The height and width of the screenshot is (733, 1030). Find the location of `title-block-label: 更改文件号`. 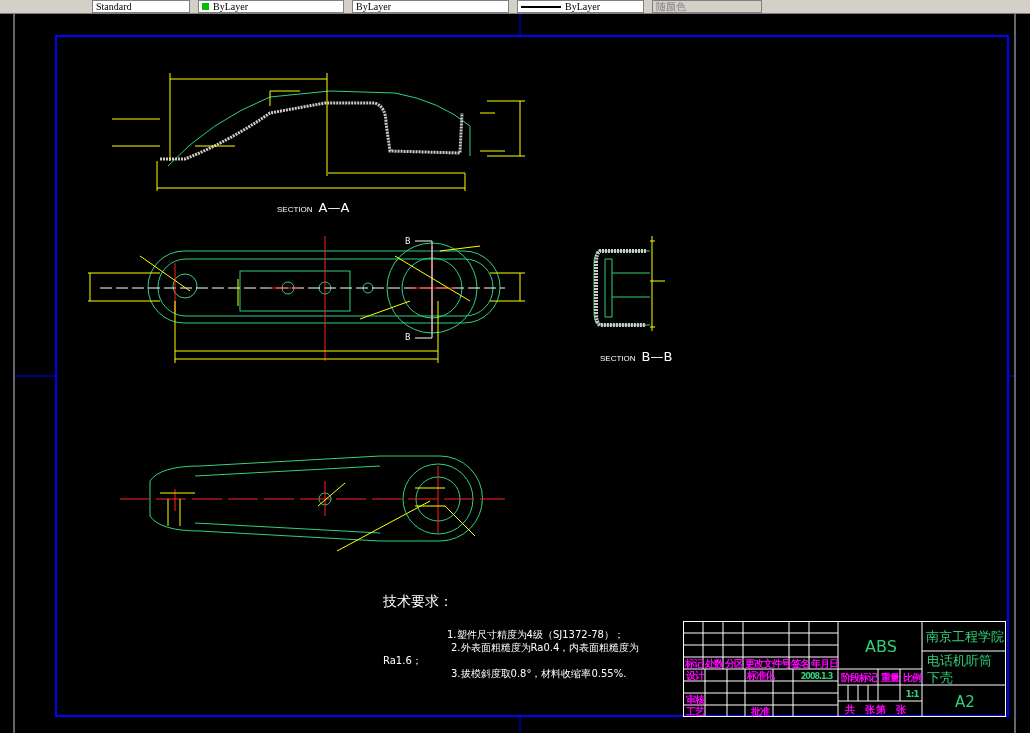

title-block-label: 更改文件号 is located at coordinates (767, 664).